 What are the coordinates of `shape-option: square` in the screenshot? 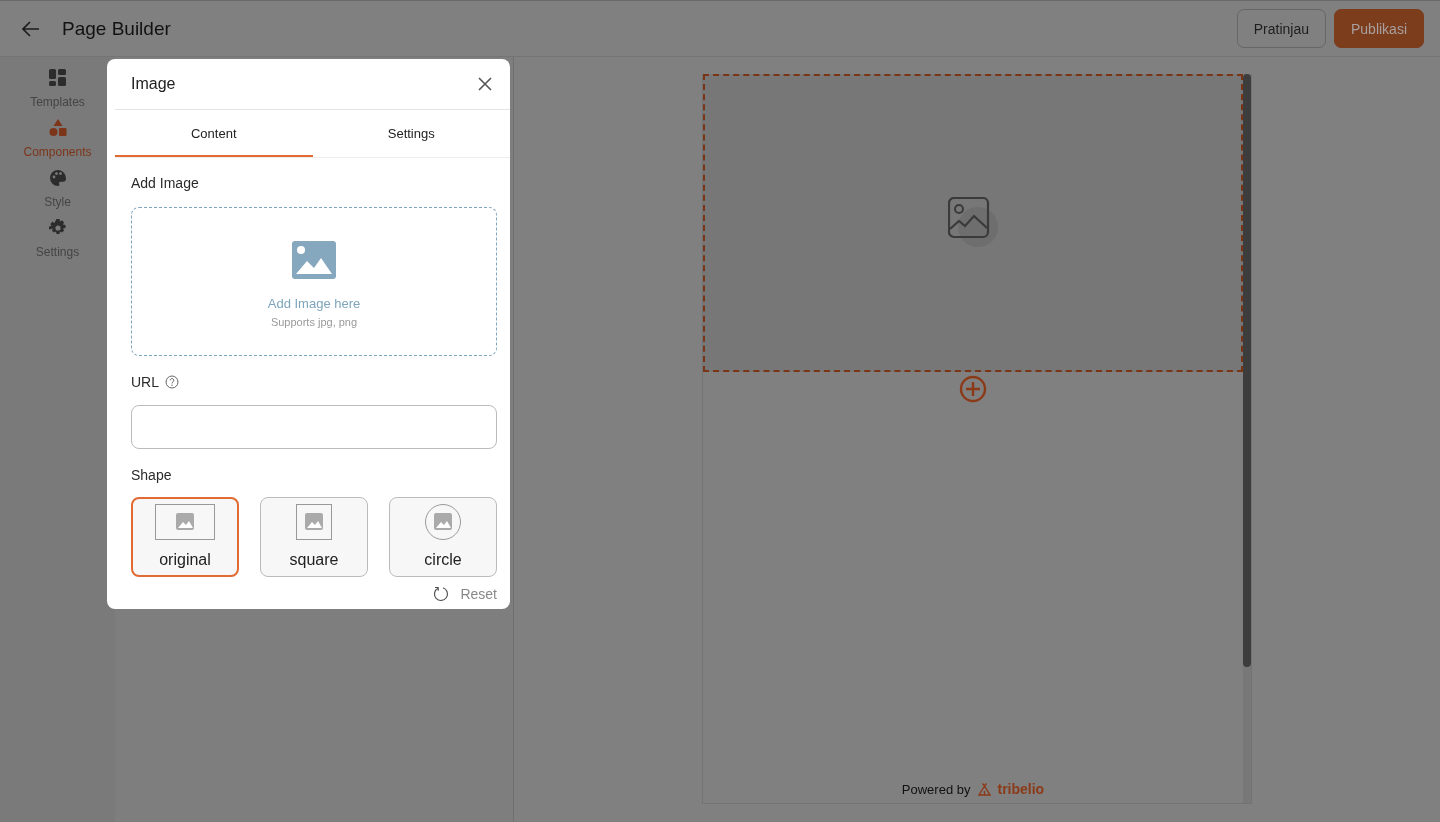 It's located at (314, 537).